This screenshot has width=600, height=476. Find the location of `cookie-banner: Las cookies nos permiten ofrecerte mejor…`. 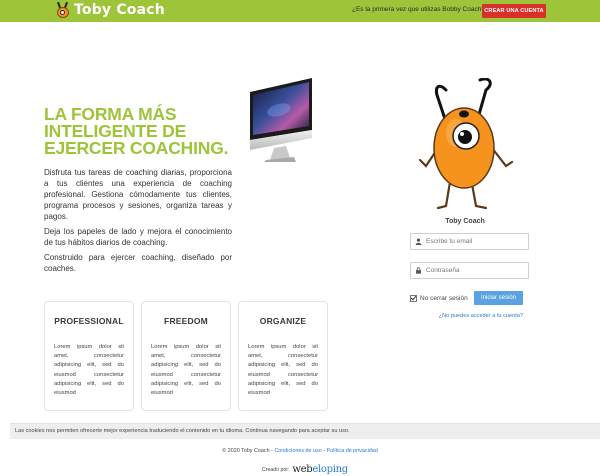

cookie-banner: Las cookies nos permiten ofrecerte mejor… is located at coordinates (305, 431).